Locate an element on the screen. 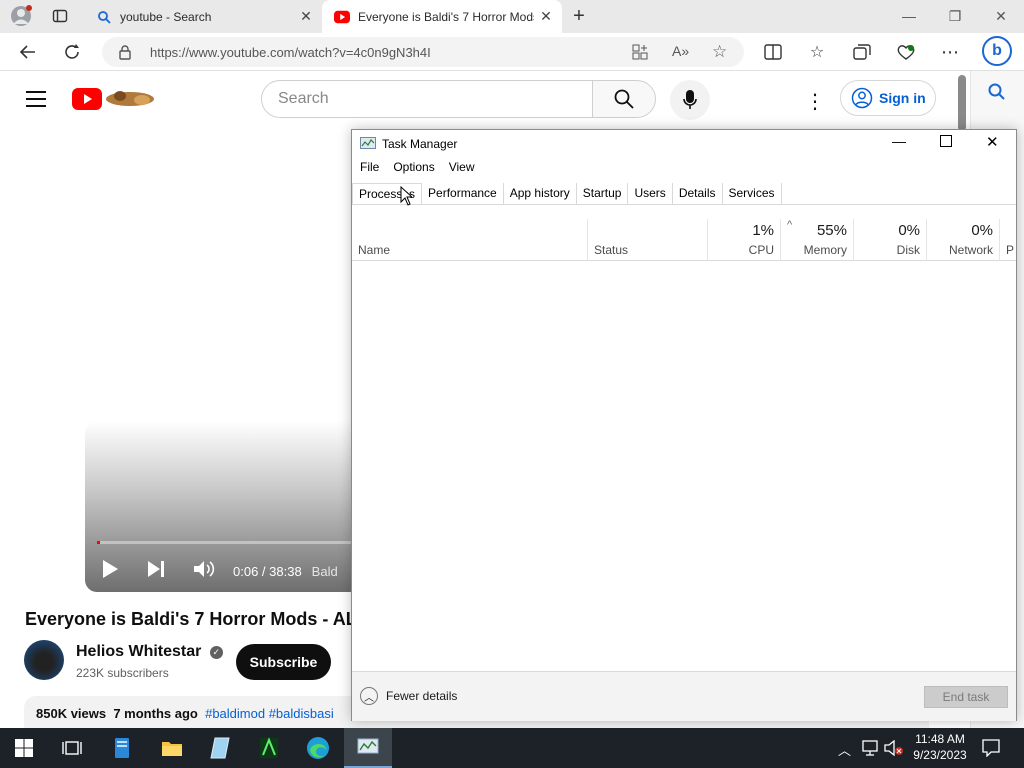  browser-minimize-icon: — is located at coordinates (909, 16).